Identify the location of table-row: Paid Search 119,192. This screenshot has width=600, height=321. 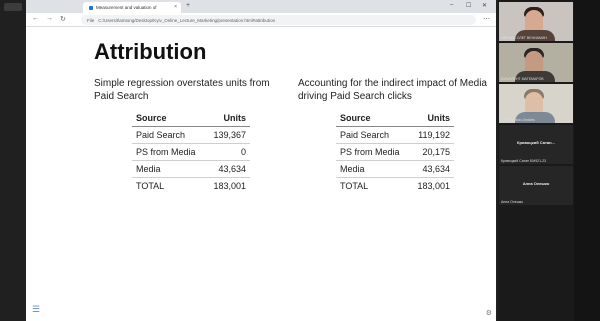
(395, 135).